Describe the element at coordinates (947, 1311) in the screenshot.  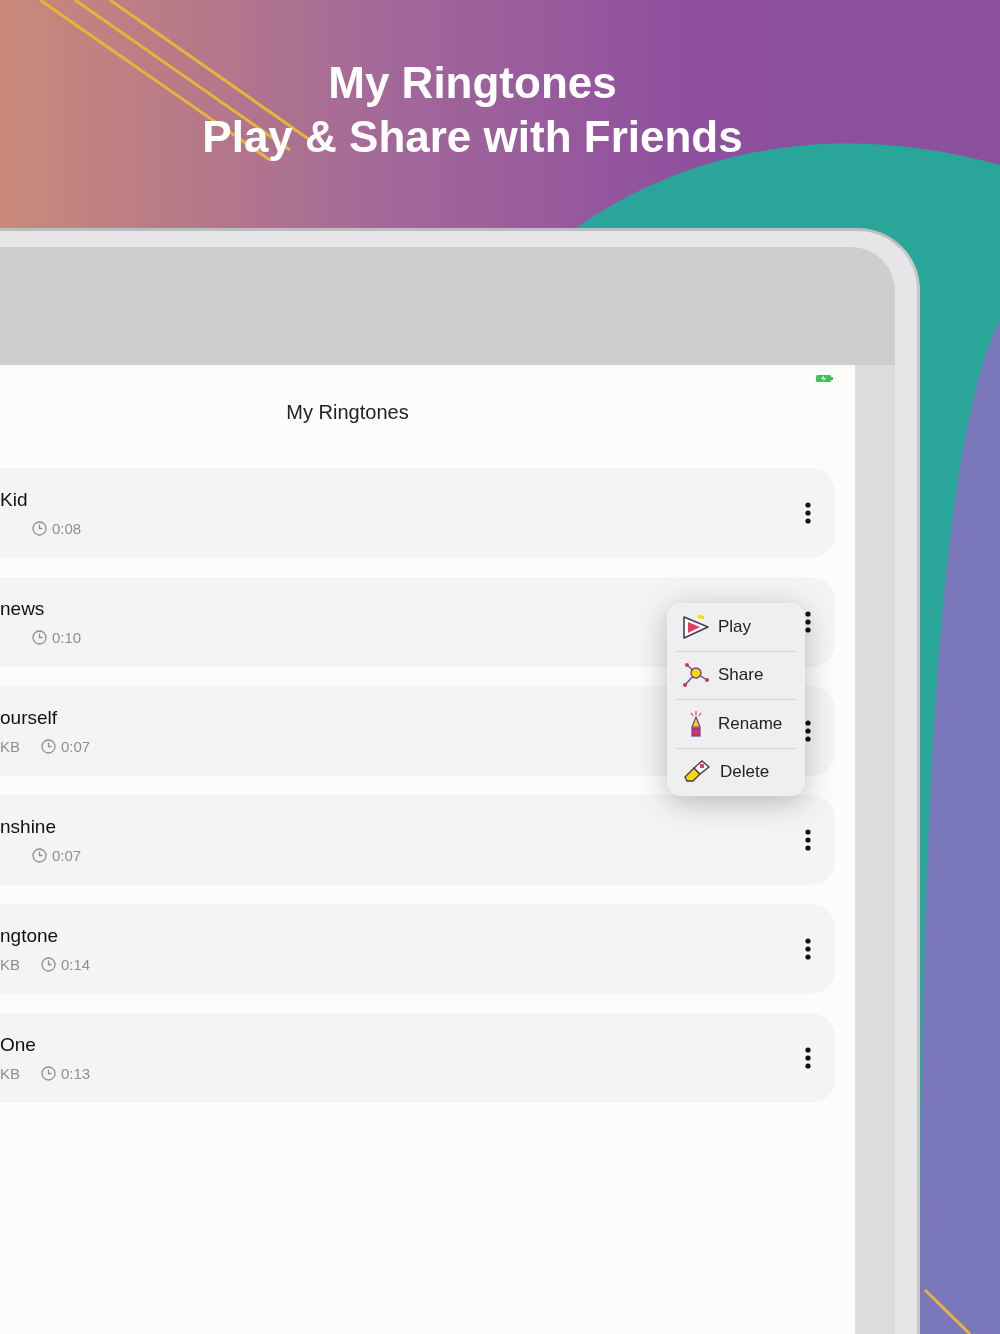
I see `decorative-stripe` at that location.